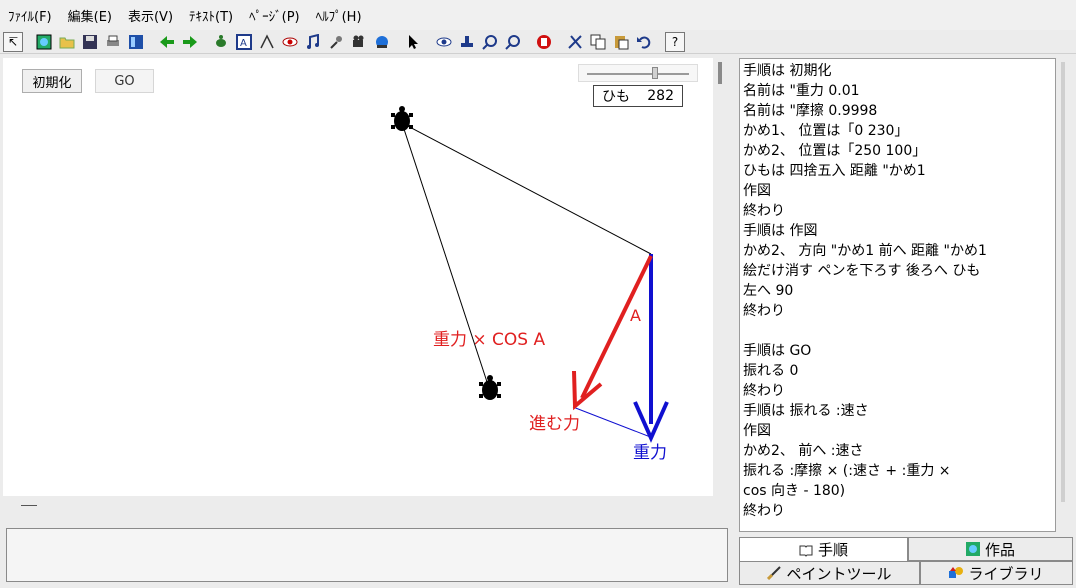 This screenshot has width=1076, height=588. What do you see at coordinates (899, 251) in the screenshot?
I see `code-line: かめ2、 方向 "かめ1 前へ 距離 "かめ1` at bounding box center [899, 251].